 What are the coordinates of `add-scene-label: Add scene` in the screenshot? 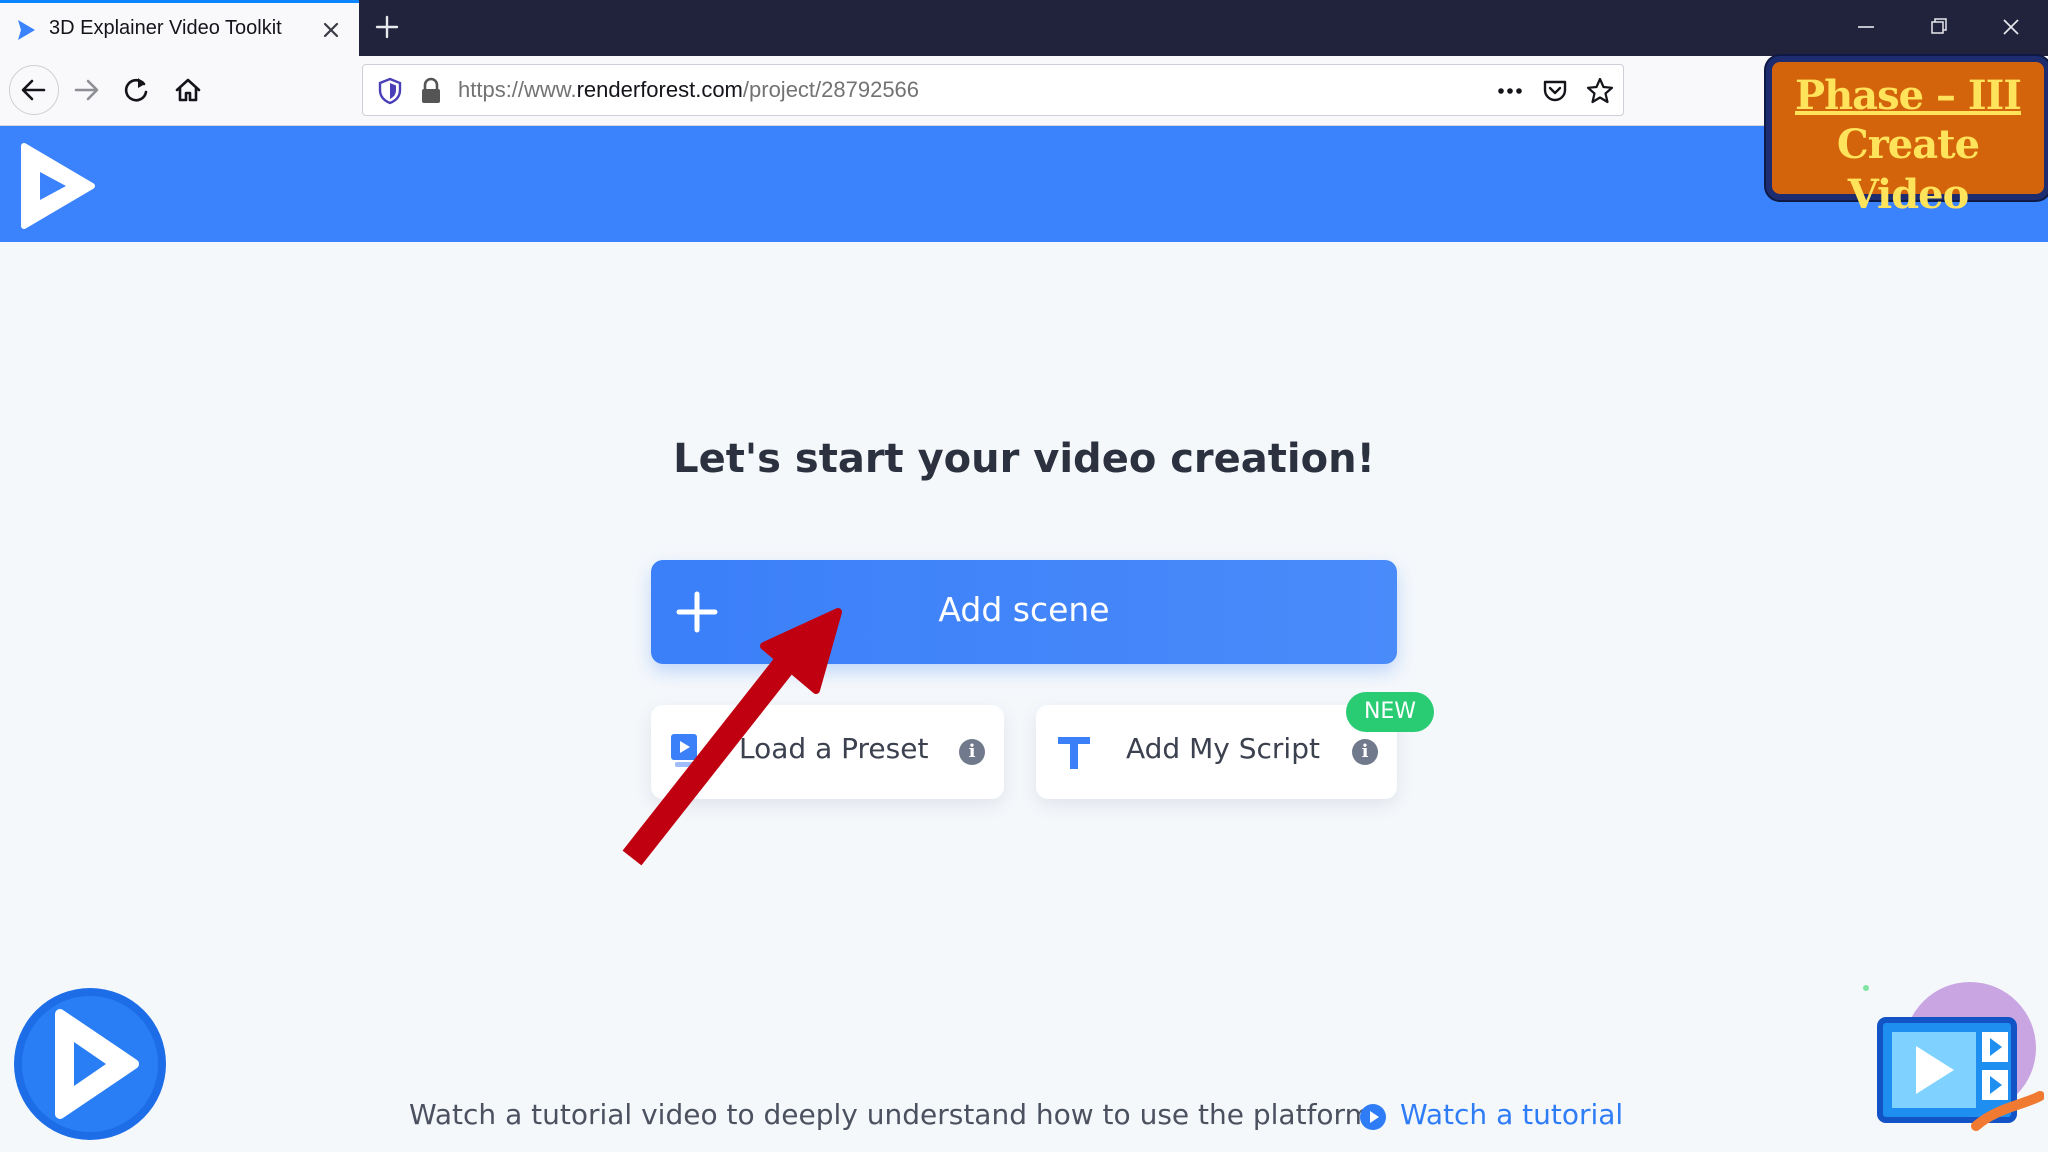 It's located at (1024, 609).